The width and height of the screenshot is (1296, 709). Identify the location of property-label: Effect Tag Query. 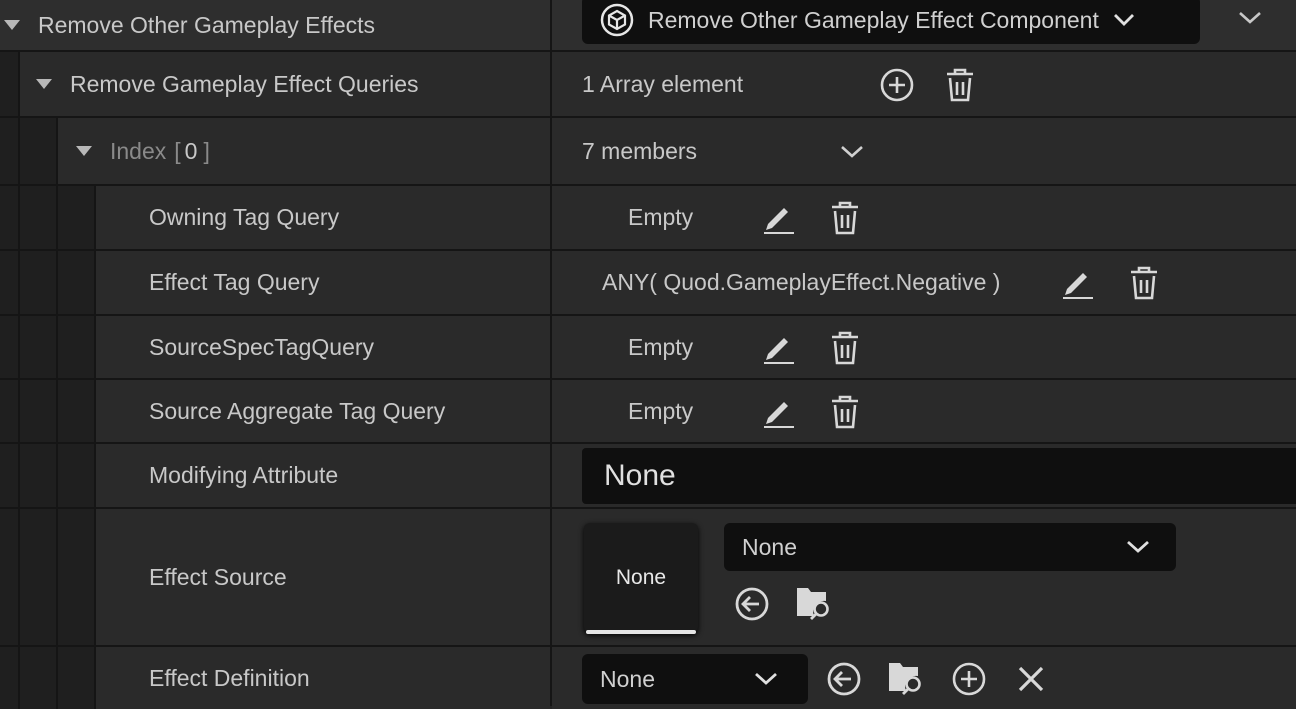
(234, 282).